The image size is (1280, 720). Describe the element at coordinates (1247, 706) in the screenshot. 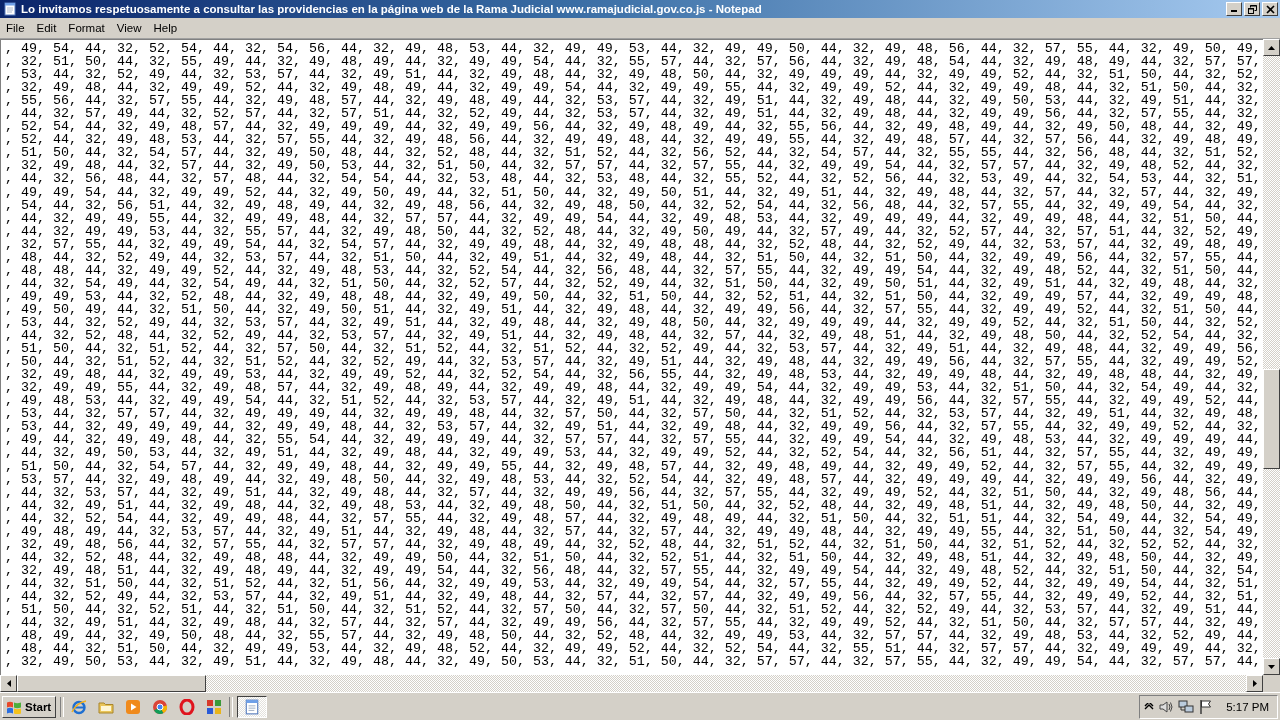

I see `clock: 5:17 PM` at that location.